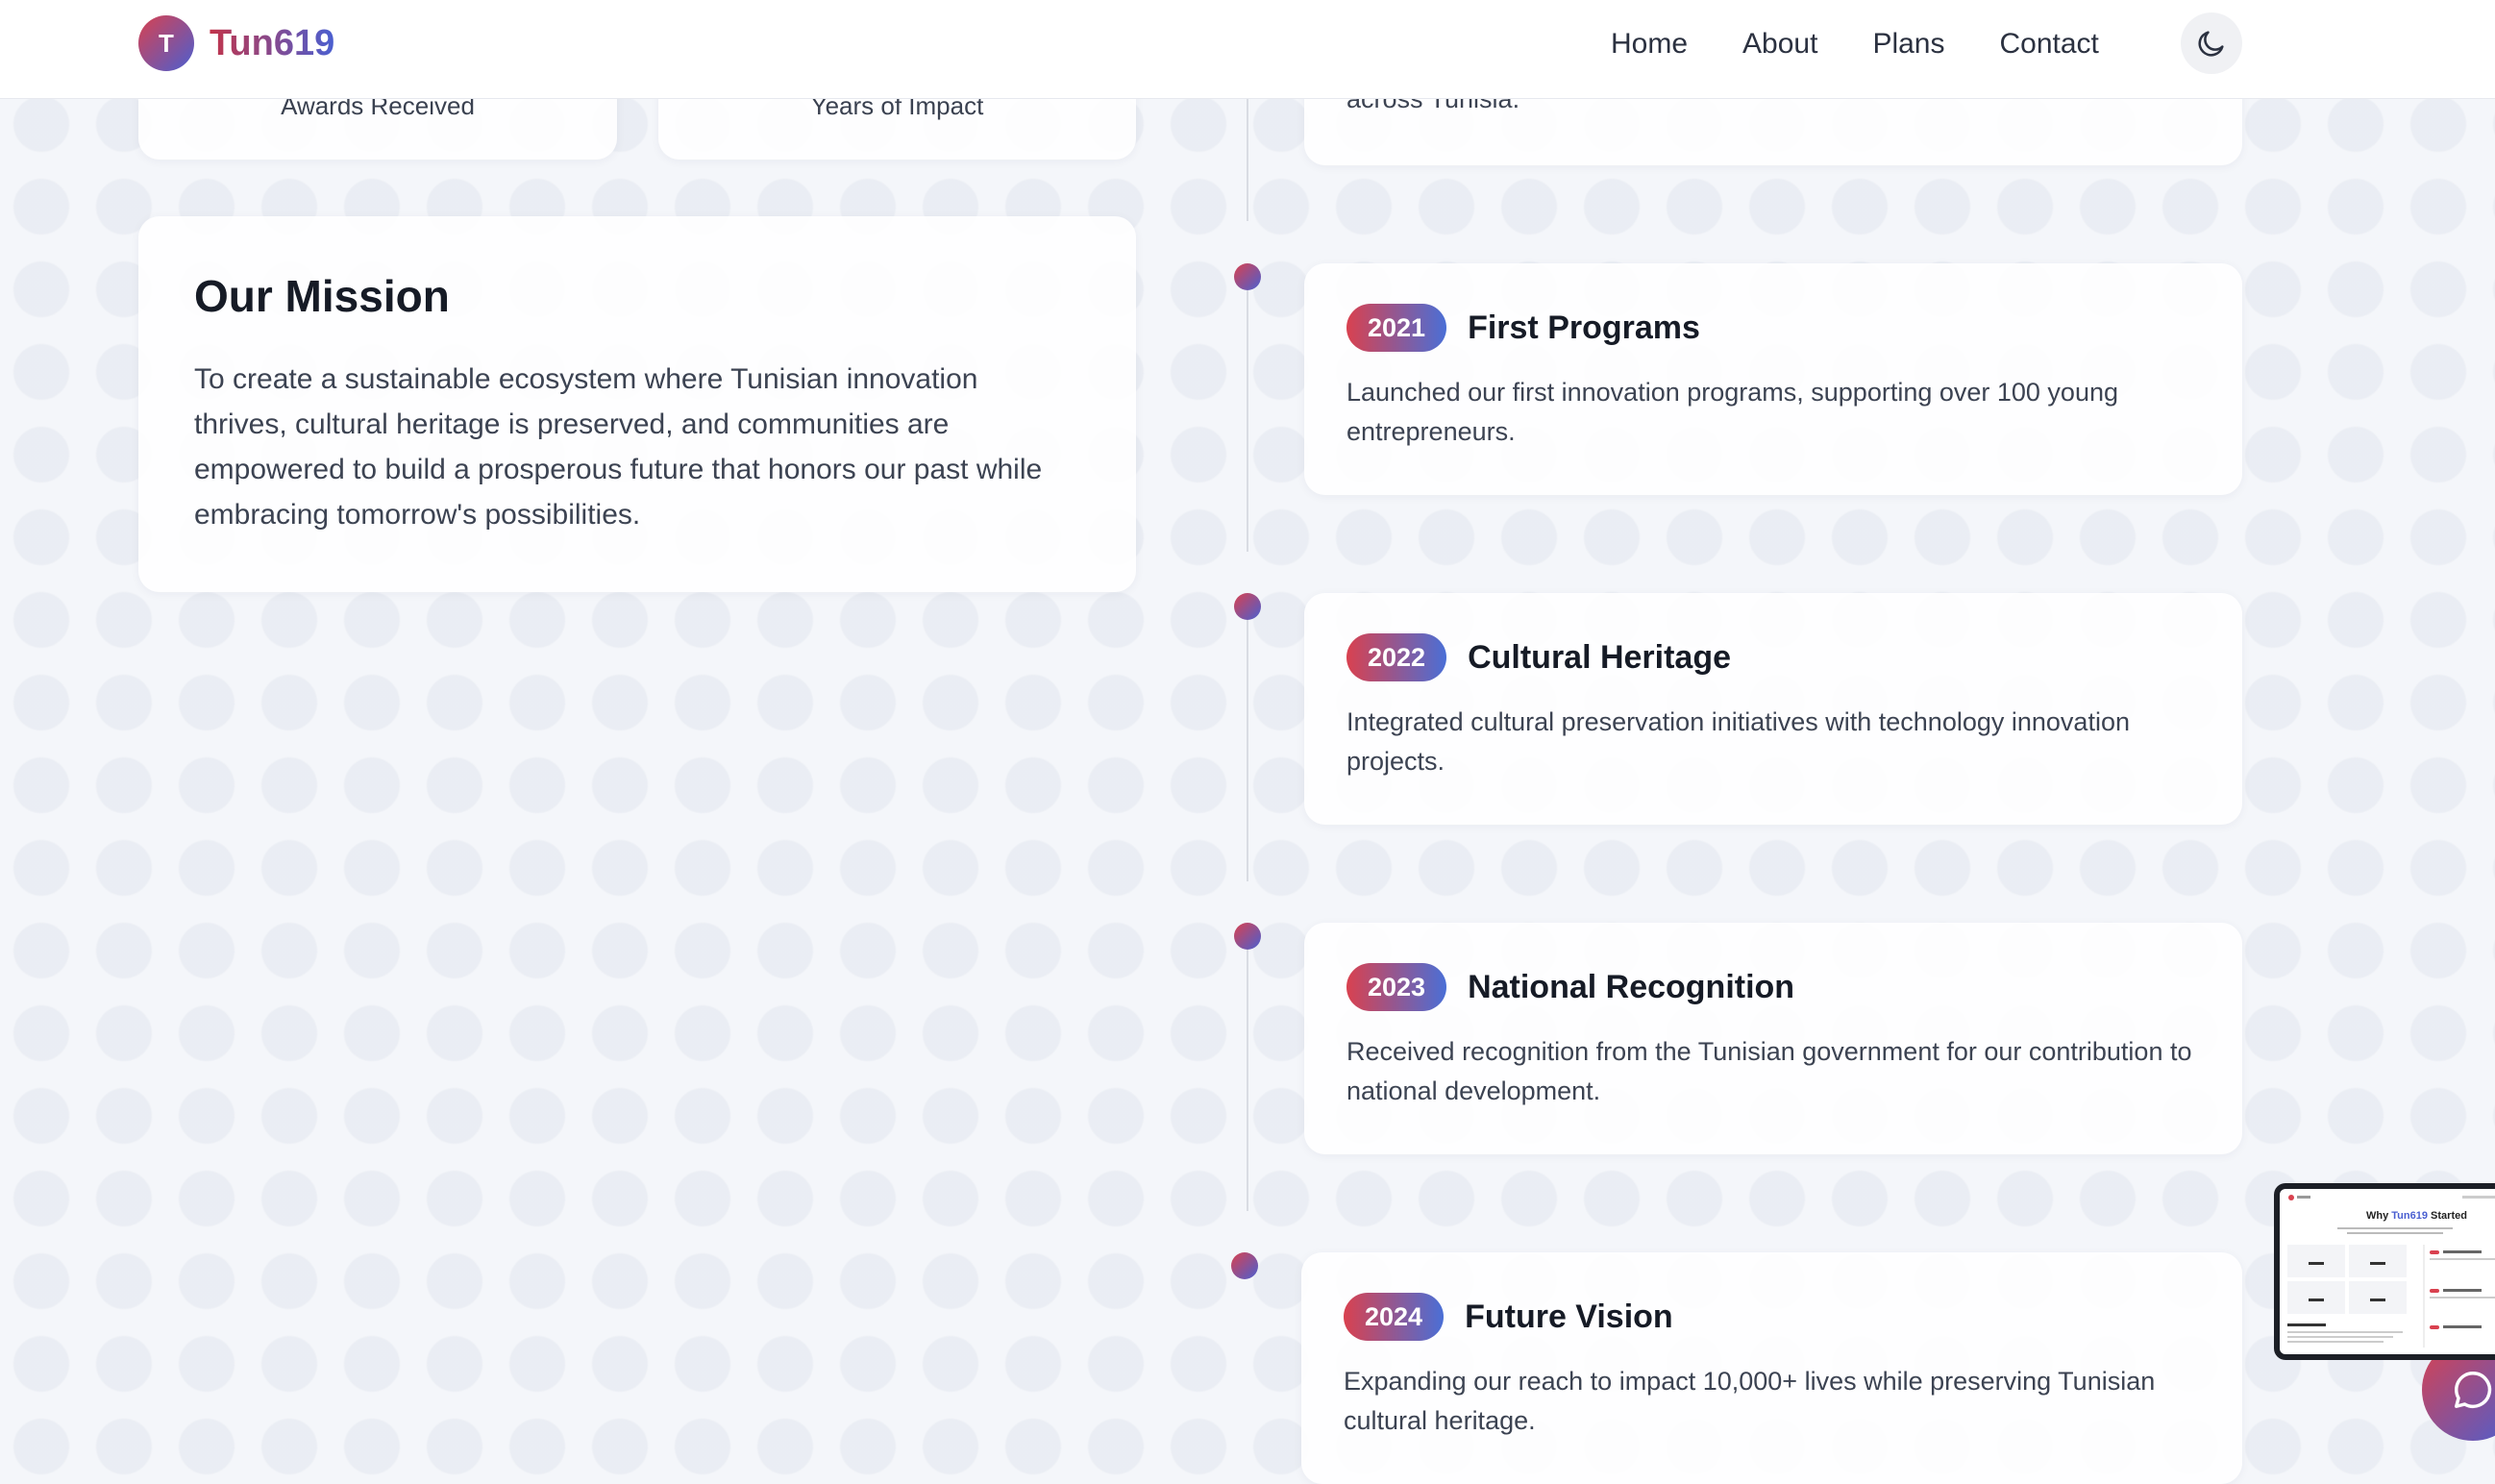 This screenshot has height=1484, width=2495. I want to click on year-badge: 2022, so click(1396, 657).